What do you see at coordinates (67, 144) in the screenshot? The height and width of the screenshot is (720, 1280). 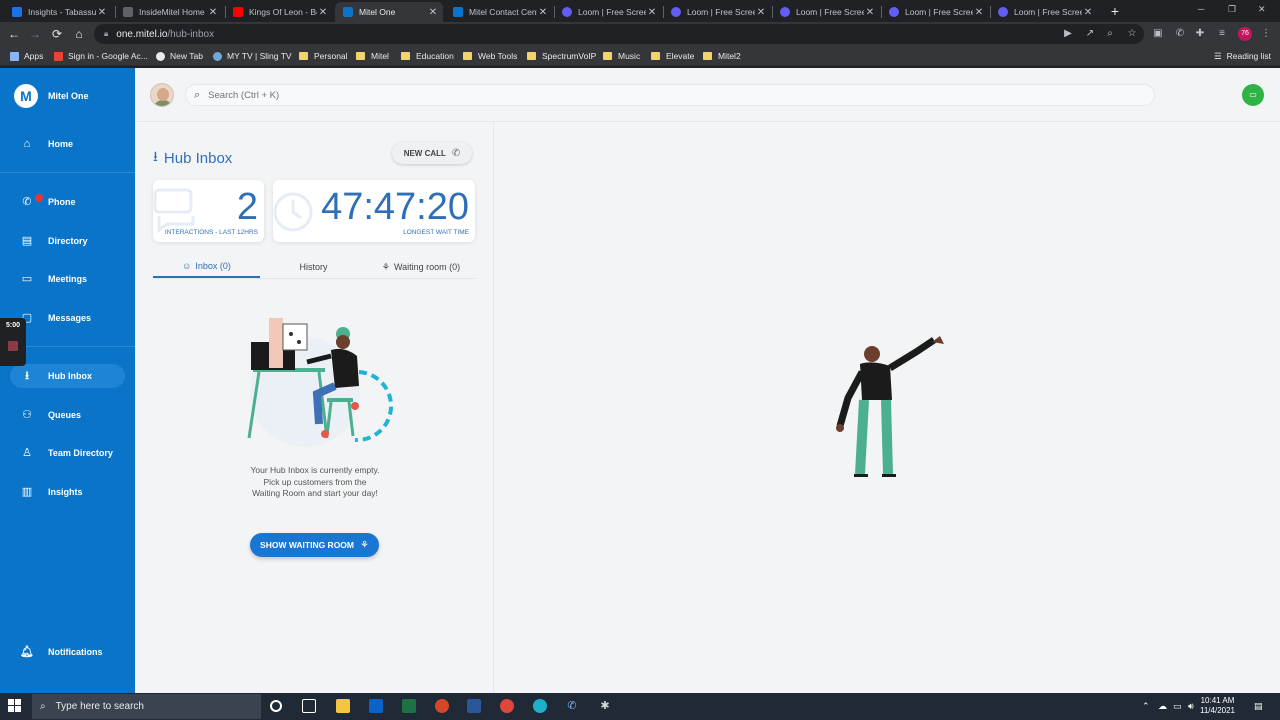 I see `sidebar-item-home: ⌂ Home` at bounding box center [67, 144].